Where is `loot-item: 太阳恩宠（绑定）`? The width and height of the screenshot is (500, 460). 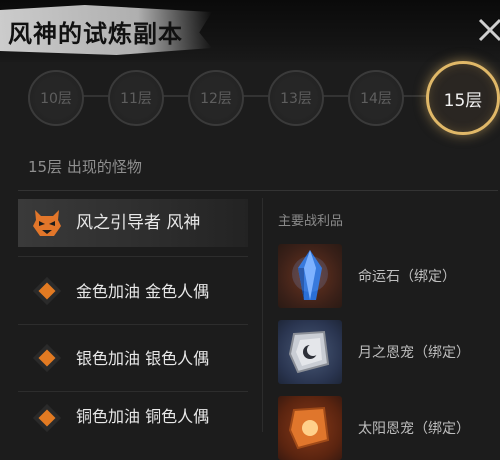
loot-item: 太阳恩宠（绑定） is located at coordinates (388, 428).